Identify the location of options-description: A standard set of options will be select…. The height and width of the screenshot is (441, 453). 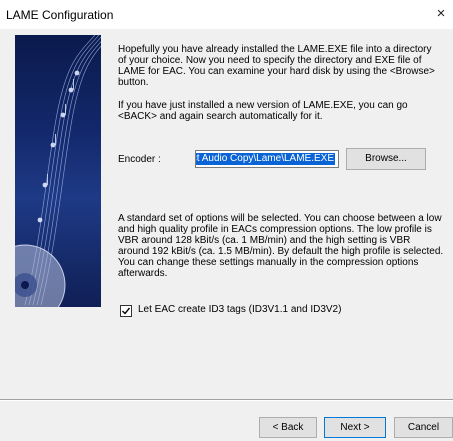
(281, 246).